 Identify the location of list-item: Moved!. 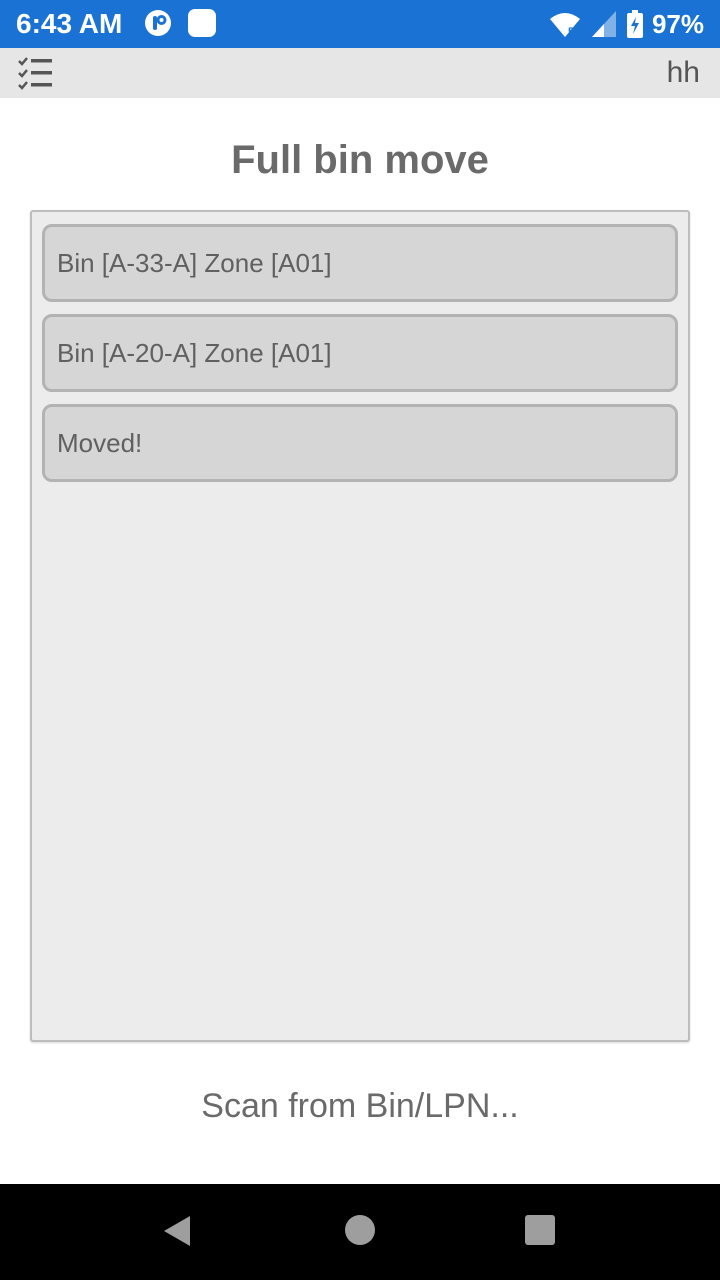
(360, 443).